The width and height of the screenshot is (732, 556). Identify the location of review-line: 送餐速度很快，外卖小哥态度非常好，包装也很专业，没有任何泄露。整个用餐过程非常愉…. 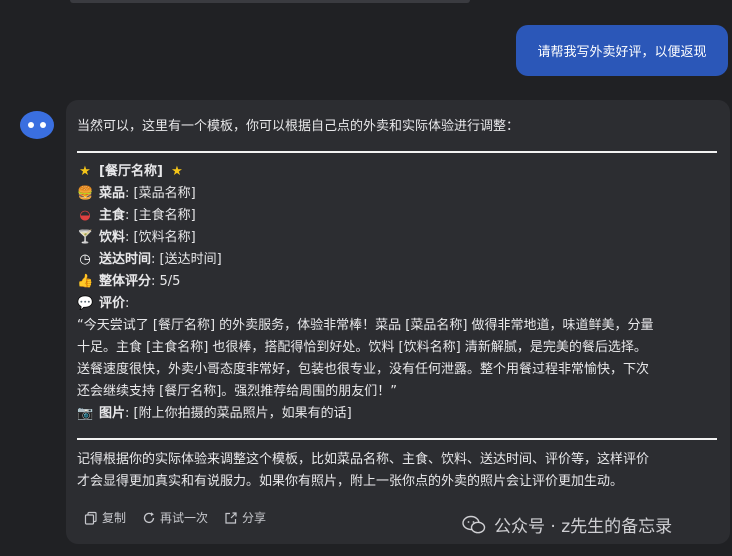
(363, 369).